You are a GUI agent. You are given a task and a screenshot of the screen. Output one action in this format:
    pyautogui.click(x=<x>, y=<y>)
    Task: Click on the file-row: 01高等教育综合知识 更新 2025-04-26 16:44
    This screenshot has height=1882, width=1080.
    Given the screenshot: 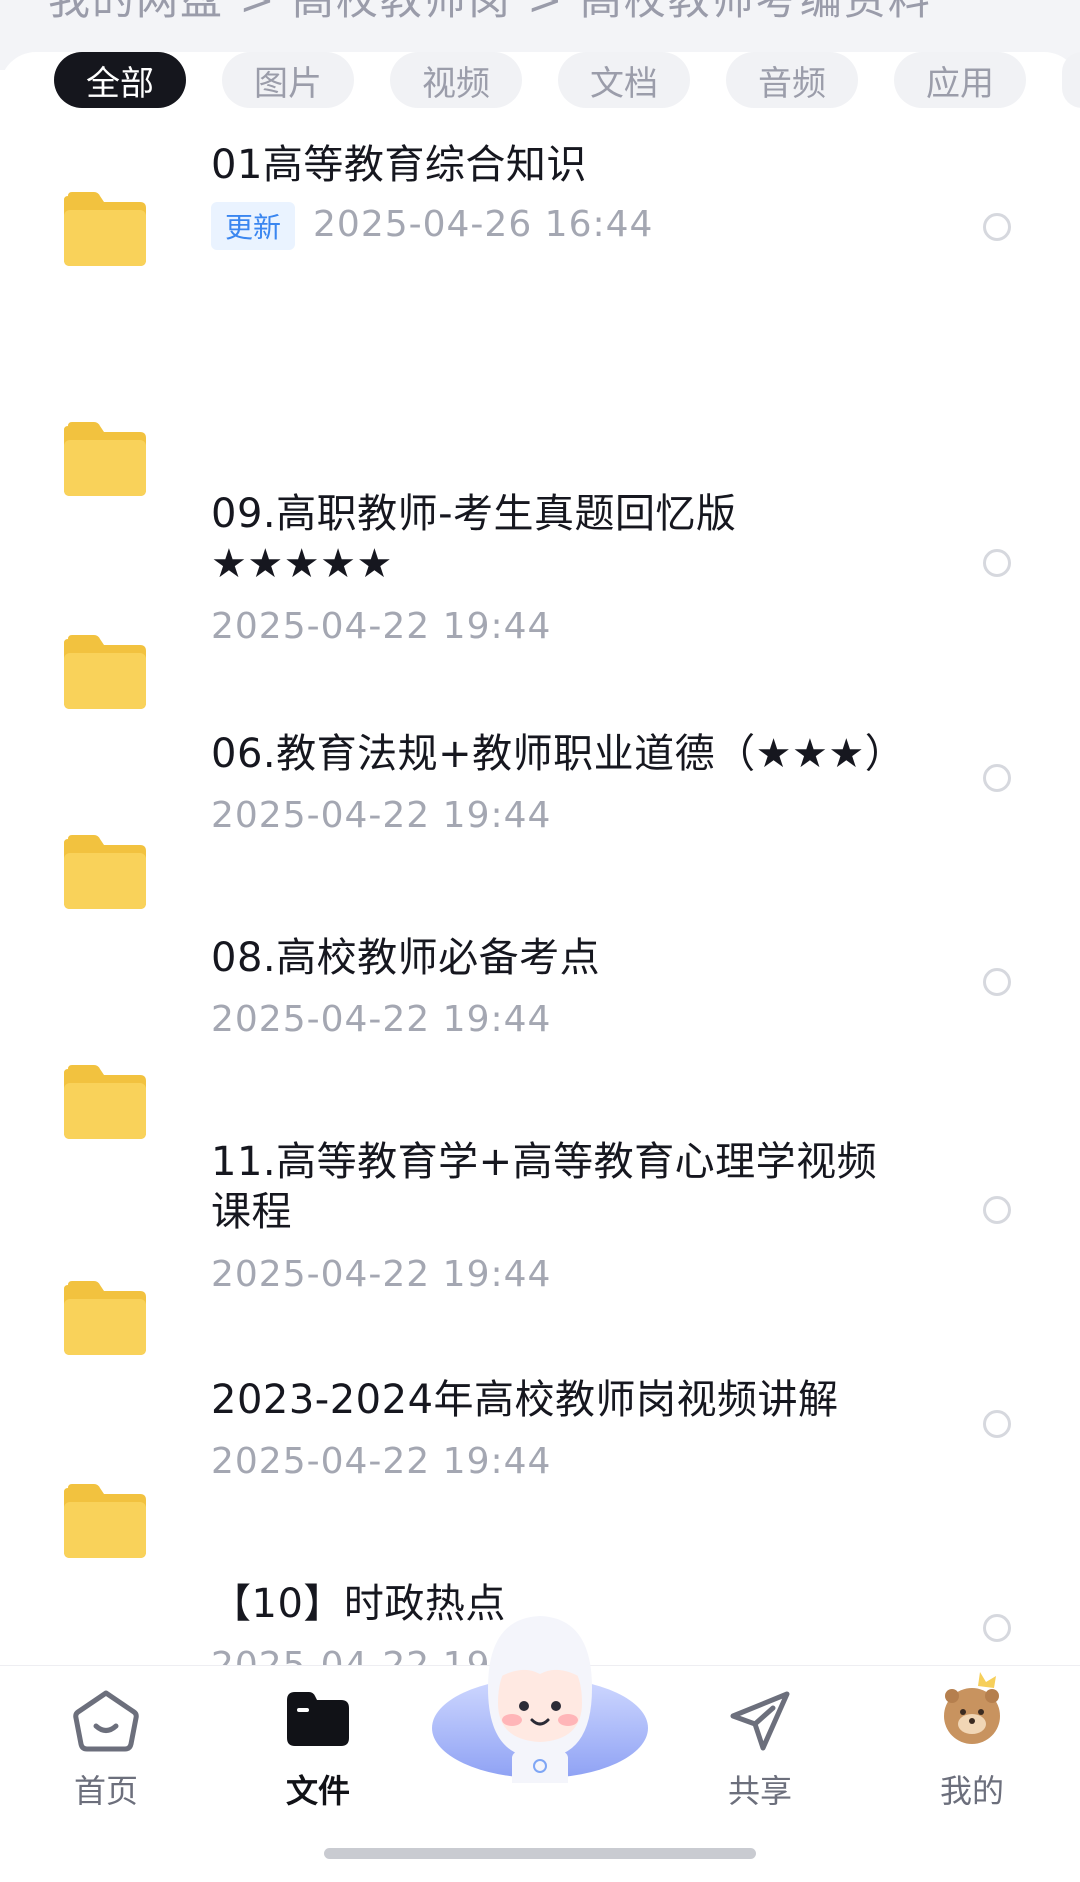 What is the action you would take?
    pyautogui.click(x=540, y=208)
    